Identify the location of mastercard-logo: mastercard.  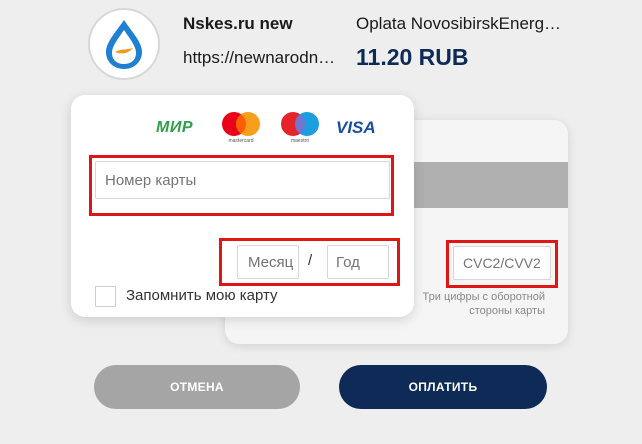
(241, 129).